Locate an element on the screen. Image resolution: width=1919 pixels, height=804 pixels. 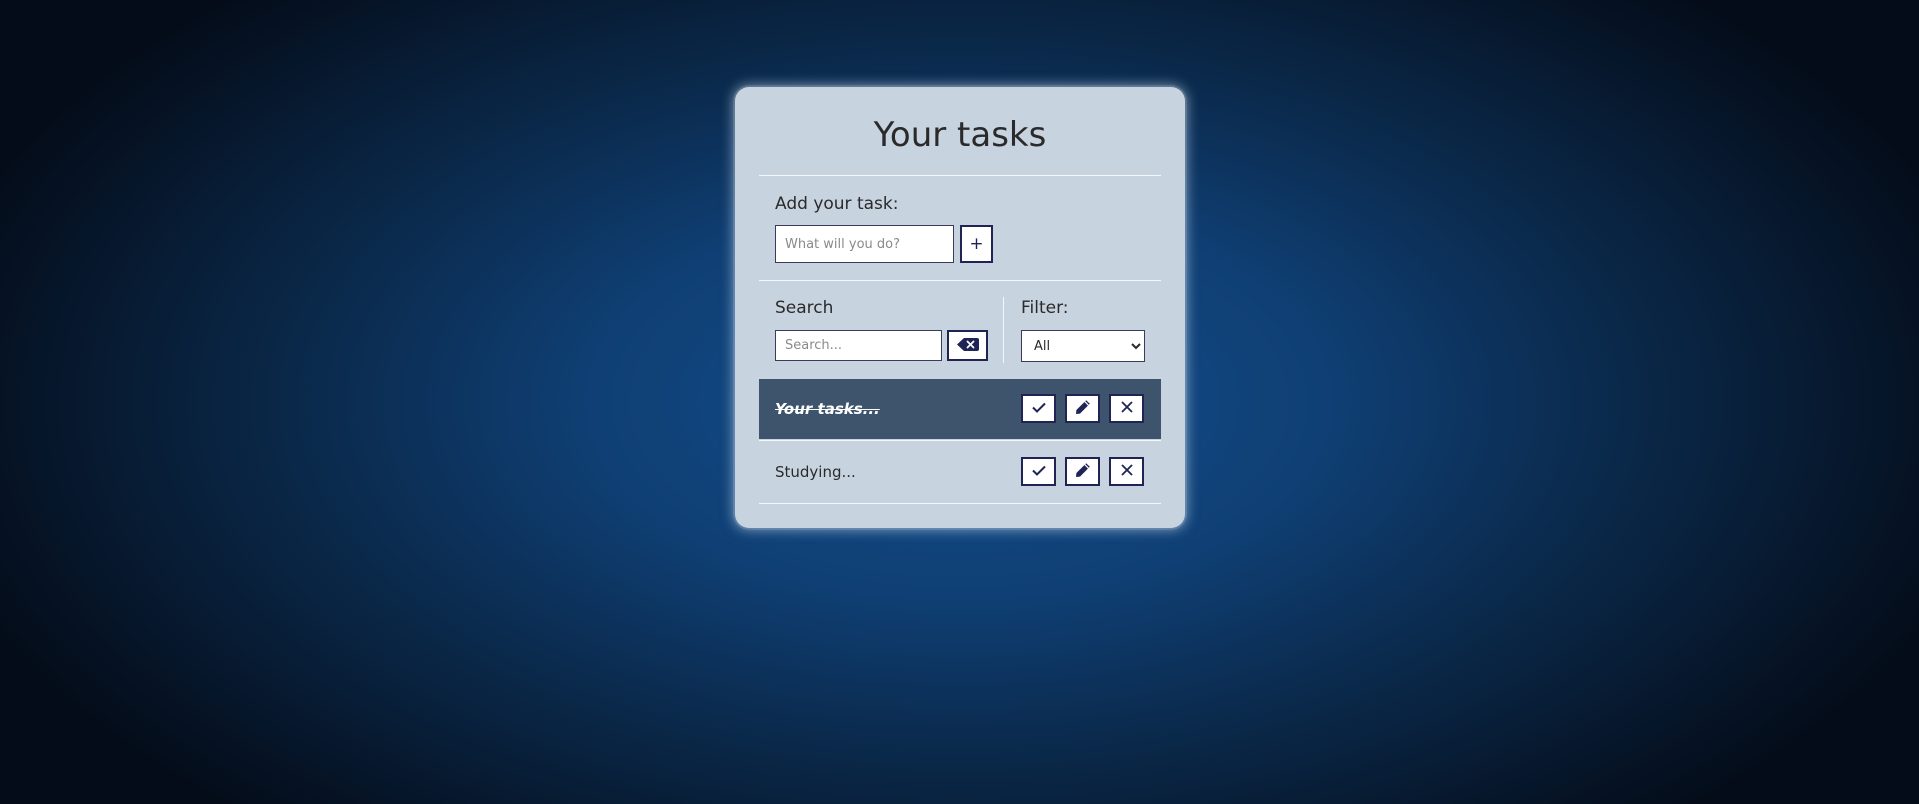
section-divider is located at coordinates (1003, 330).